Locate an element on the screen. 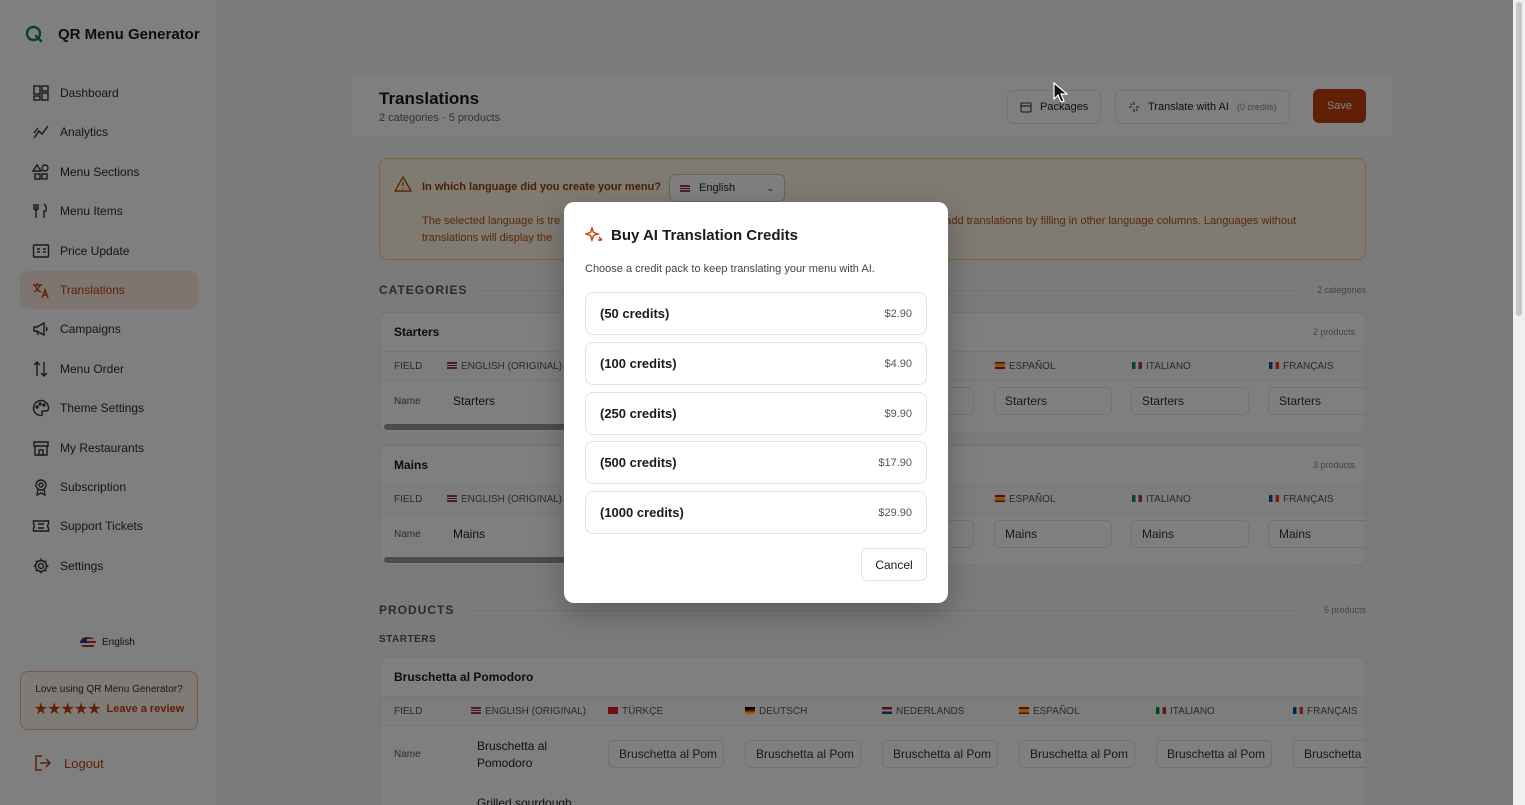 The height and width of the screenshot is (805, 1525). pack-price: $29.90 is located at coordinates (895, 512).